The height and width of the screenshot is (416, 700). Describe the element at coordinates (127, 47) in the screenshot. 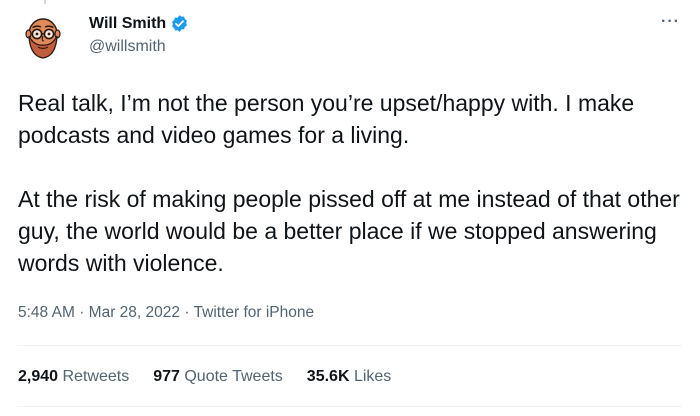

I see `author-handle: @willsmith` at that location.